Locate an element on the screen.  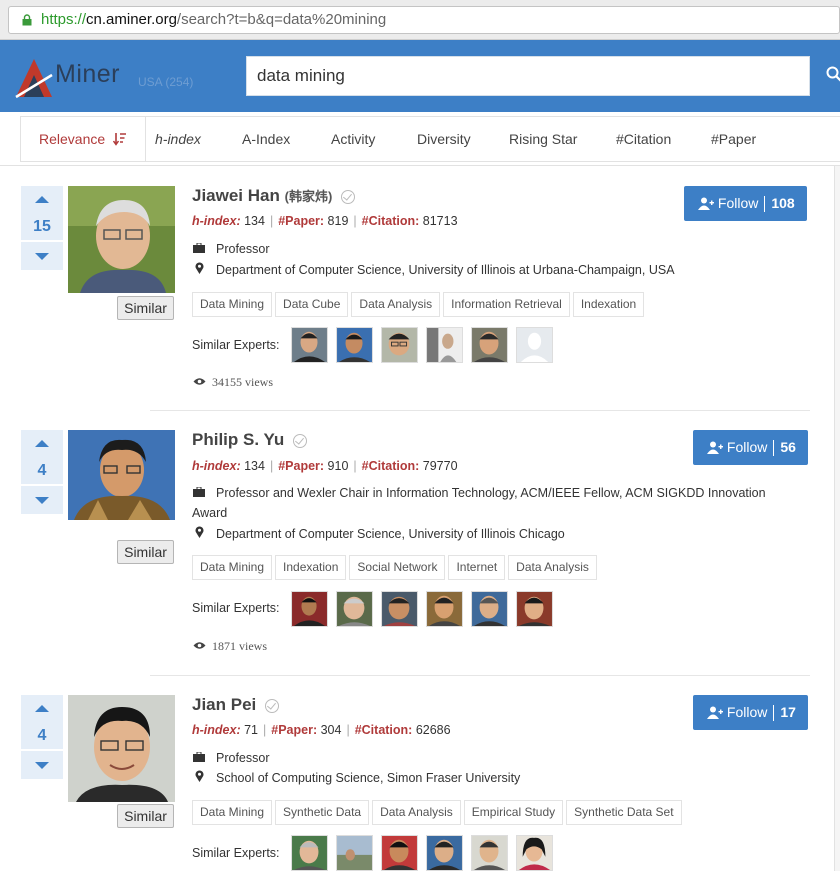
expert-name: Jiawei Han (韩家炜) is located at coordinates (274, 196).